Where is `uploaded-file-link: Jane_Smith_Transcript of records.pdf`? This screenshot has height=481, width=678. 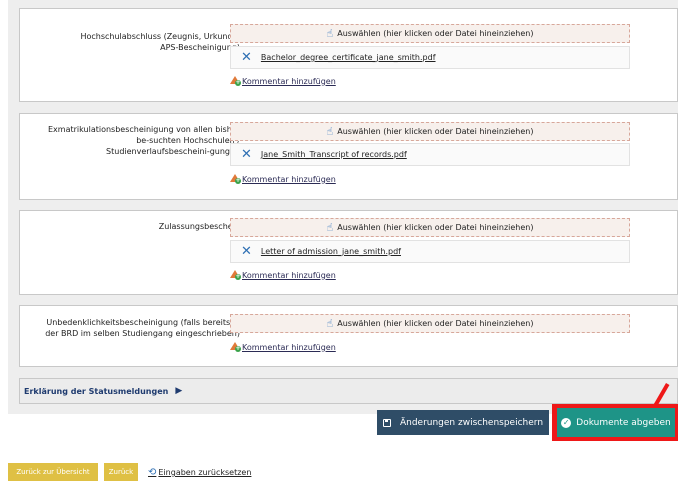 uploaded-file-link: Jane_Smith_Transcript of records.pdf is located at coordinates (334, 154).